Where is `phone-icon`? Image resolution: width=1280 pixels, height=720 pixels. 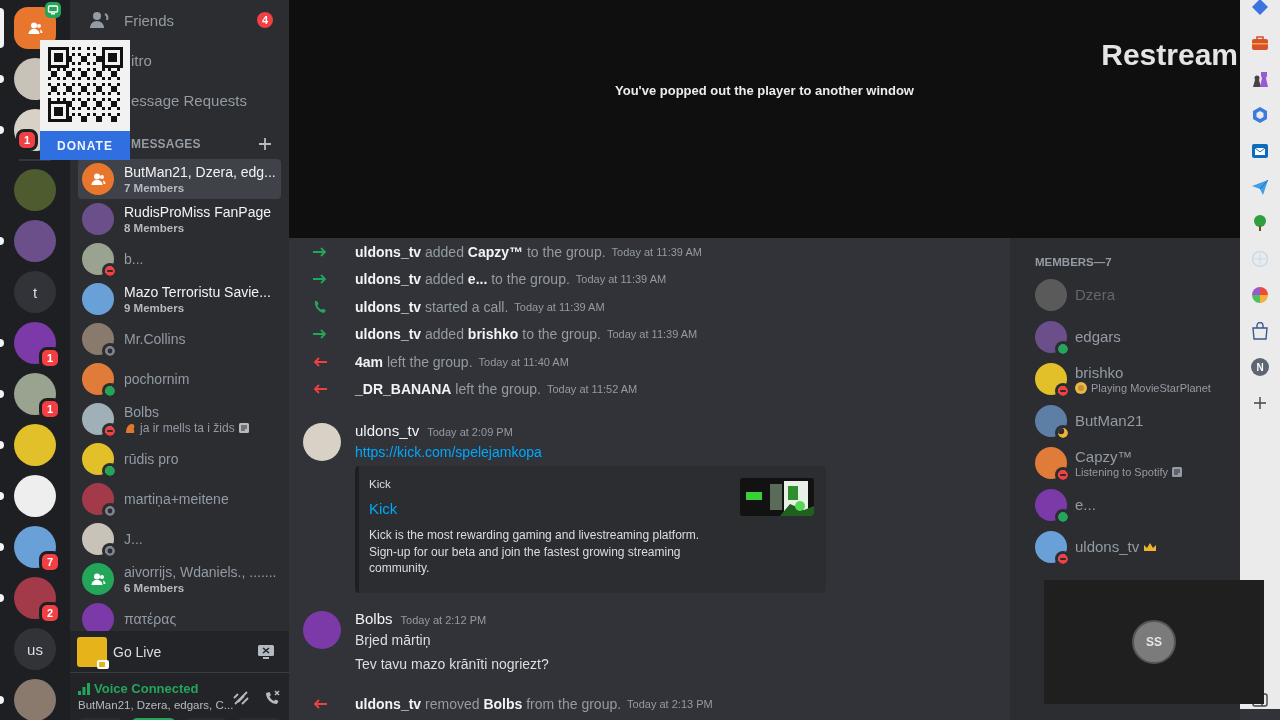 phone-icon is located at coordinates (320, 306).